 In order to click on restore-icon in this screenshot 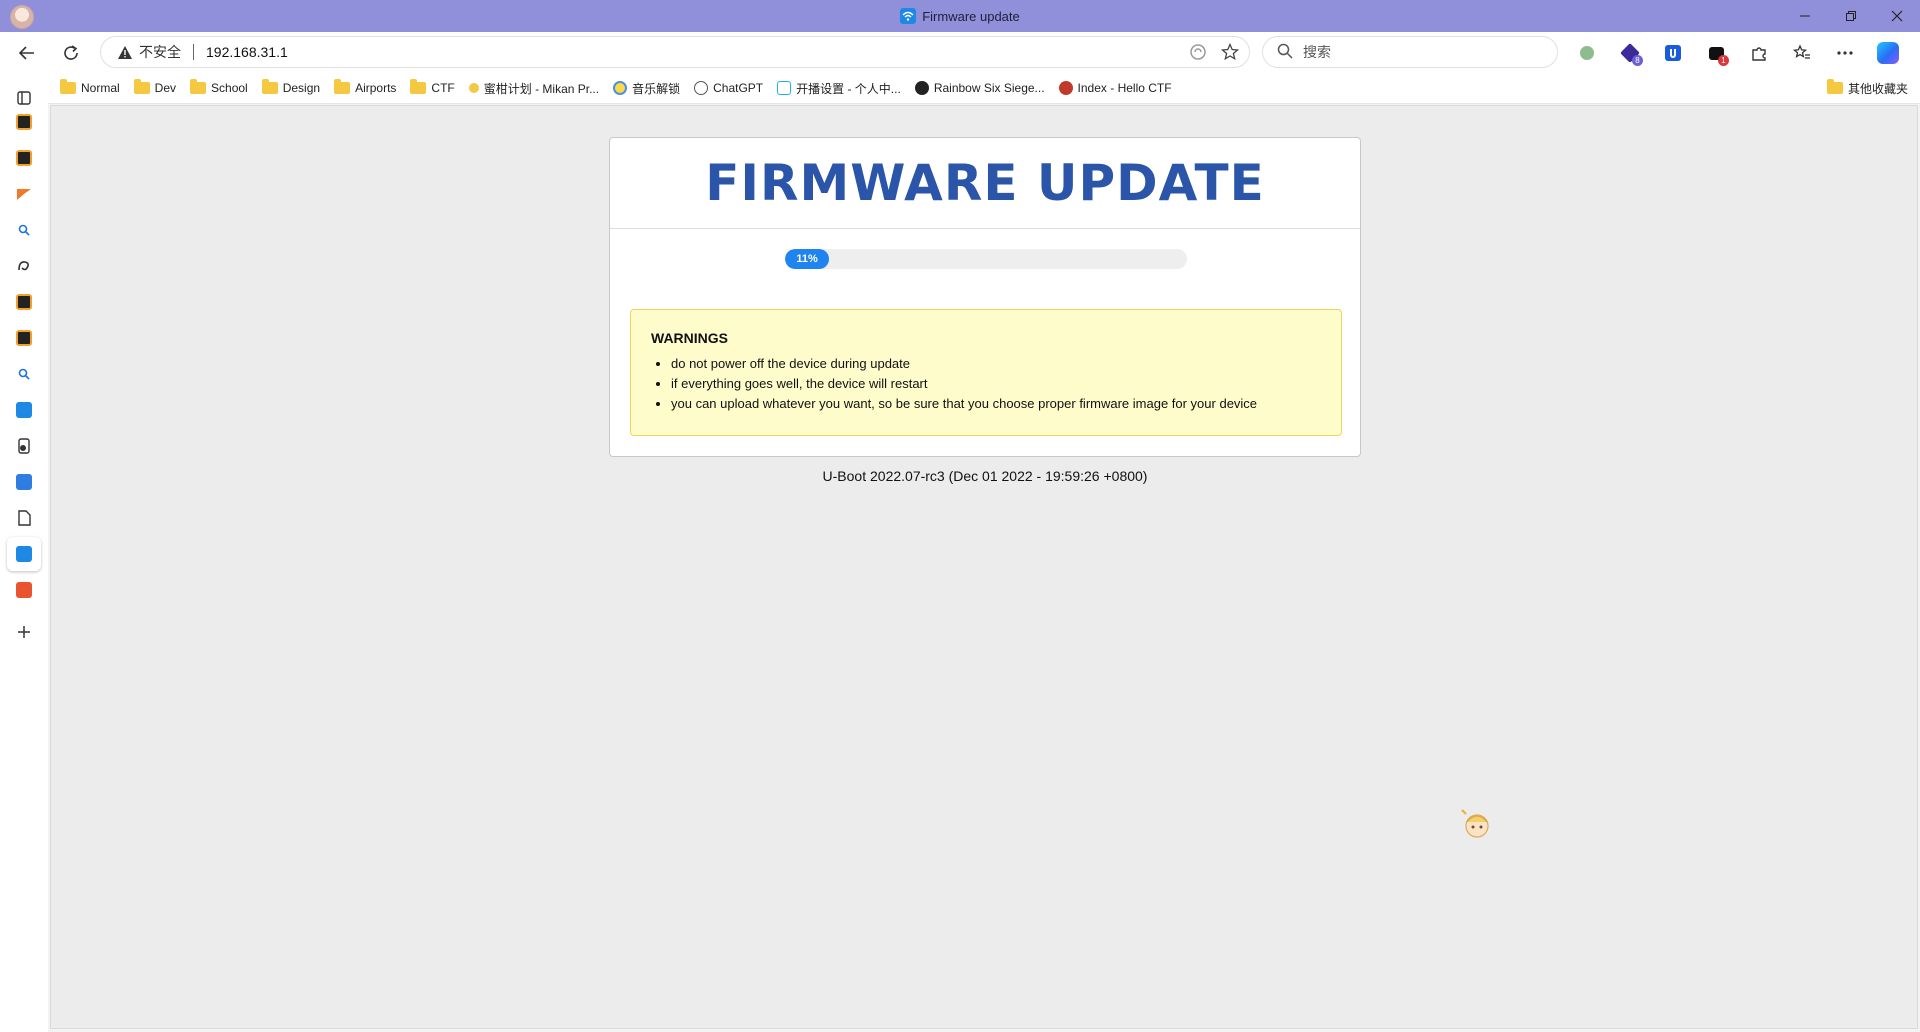, I will do `click(1851, 16)`.